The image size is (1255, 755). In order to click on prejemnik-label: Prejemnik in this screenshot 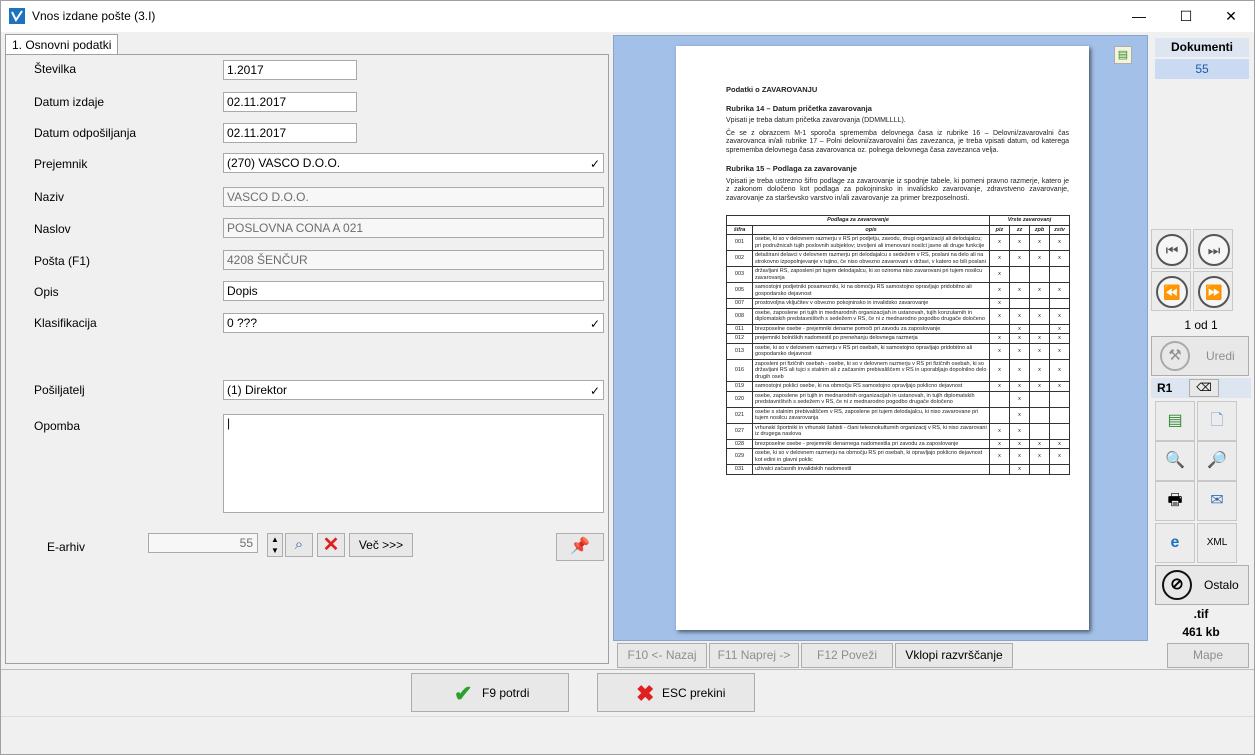, I will do `click(61, 164)`.